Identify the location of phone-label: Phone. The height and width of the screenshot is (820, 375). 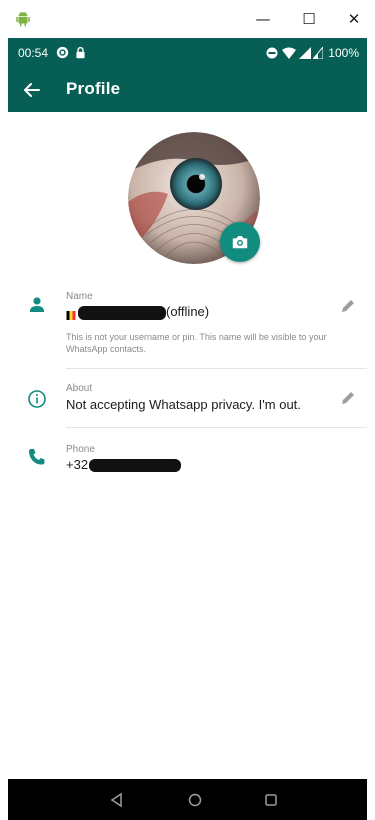
(80, 449).